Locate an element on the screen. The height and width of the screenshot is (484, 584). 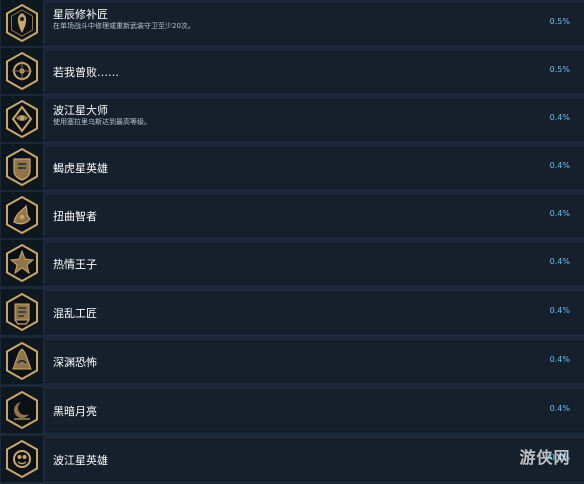
achievement-title: 蝎虎星英雄 is located at coordinates (80, 168).